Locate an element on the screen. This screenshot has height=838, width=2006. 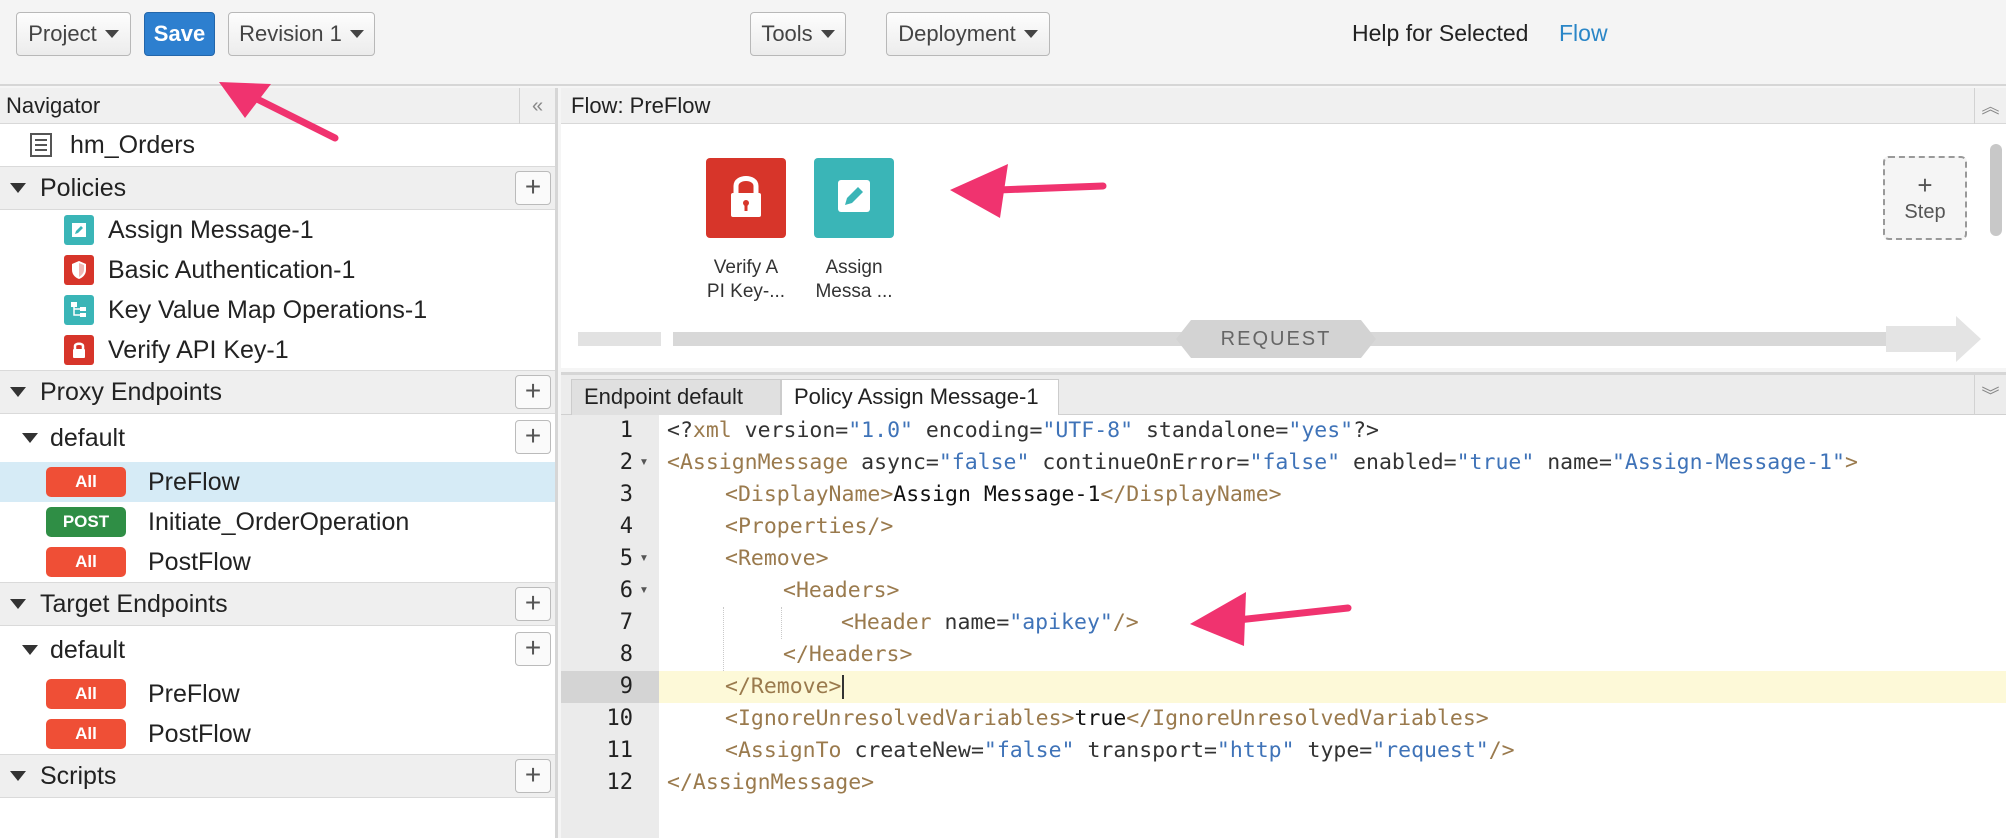
tab-policy-assign-message: Policy Assign Message-1 is located at coordinates (920, 397).